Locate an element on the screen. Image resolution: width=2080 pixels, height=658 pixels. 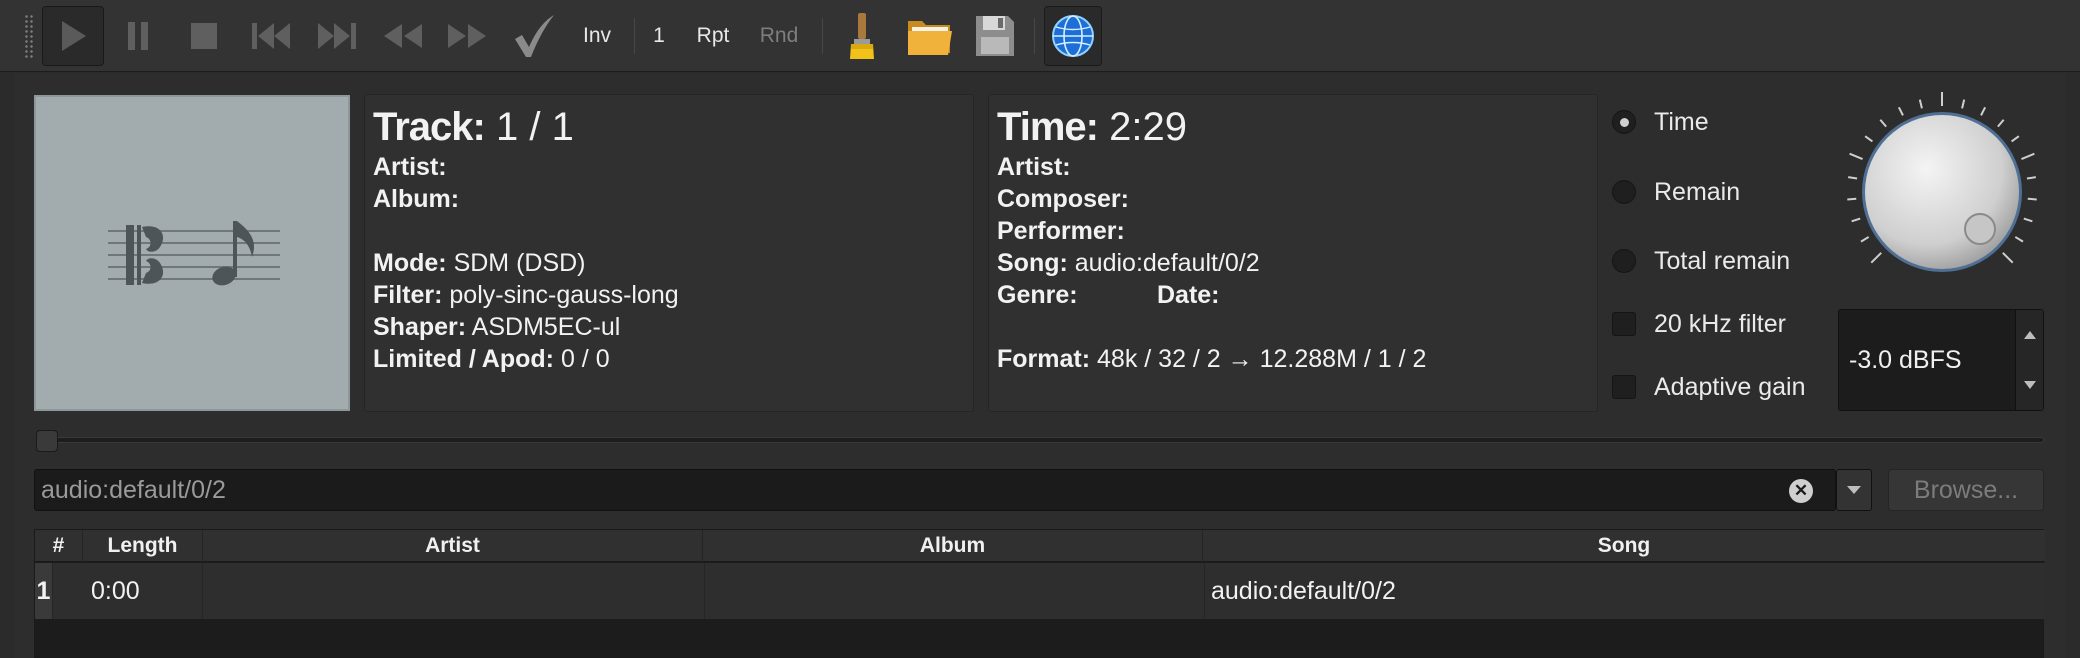
play-button is located at coordinates (73, 36).